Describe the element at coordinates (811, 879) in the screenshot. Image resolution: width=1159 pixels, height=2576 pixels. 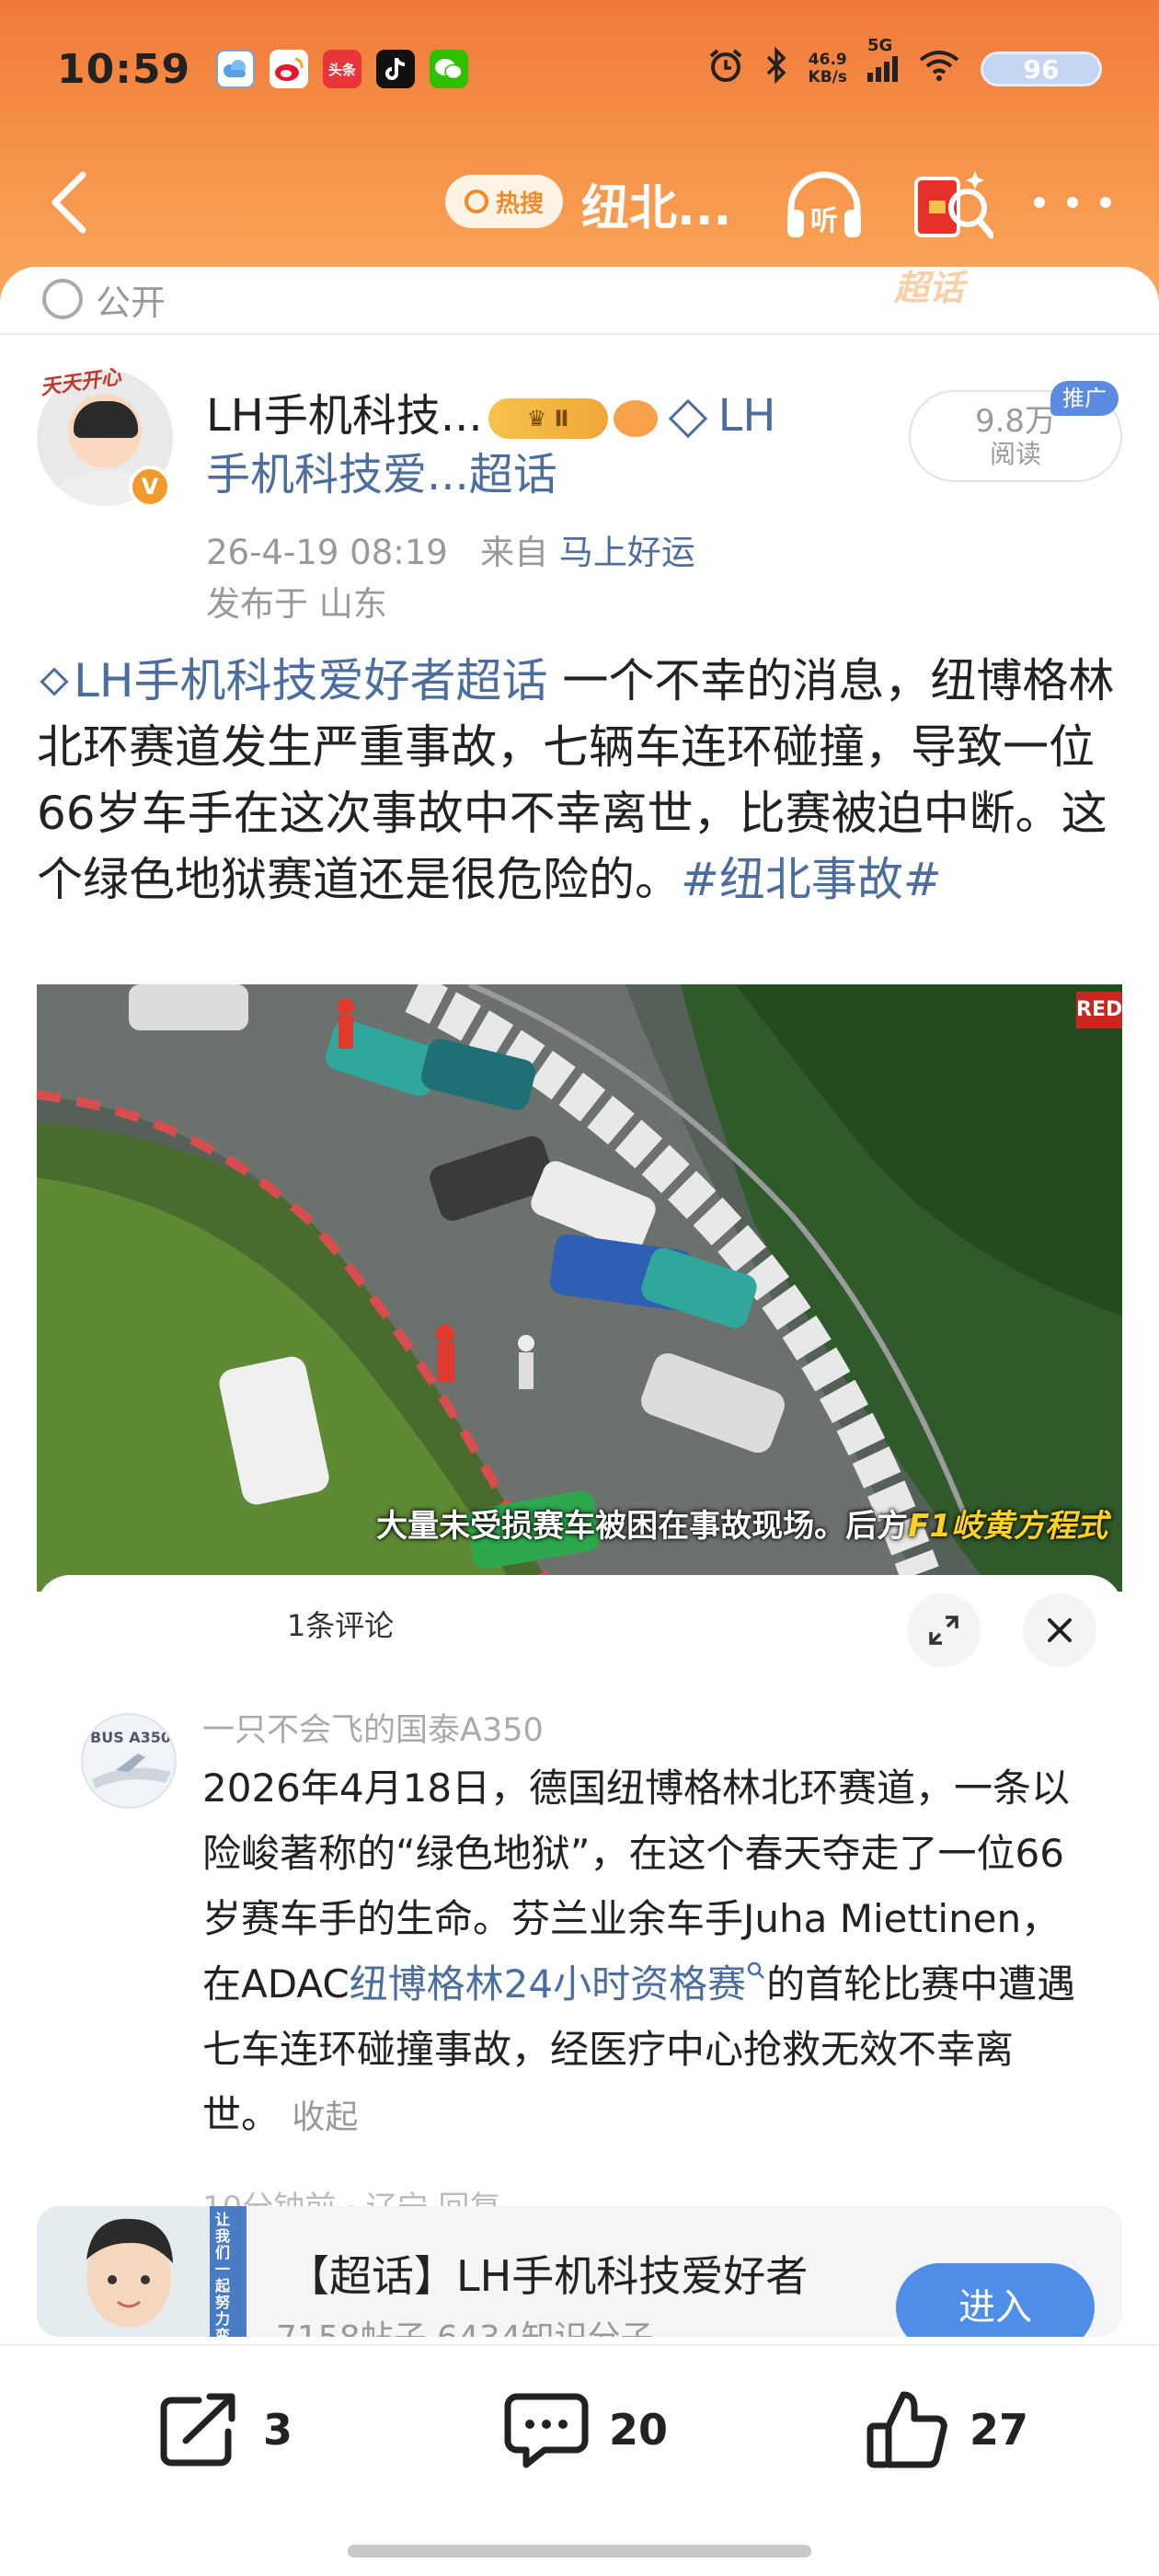
I see `hashtag-link: #纽北事故#` at that location.